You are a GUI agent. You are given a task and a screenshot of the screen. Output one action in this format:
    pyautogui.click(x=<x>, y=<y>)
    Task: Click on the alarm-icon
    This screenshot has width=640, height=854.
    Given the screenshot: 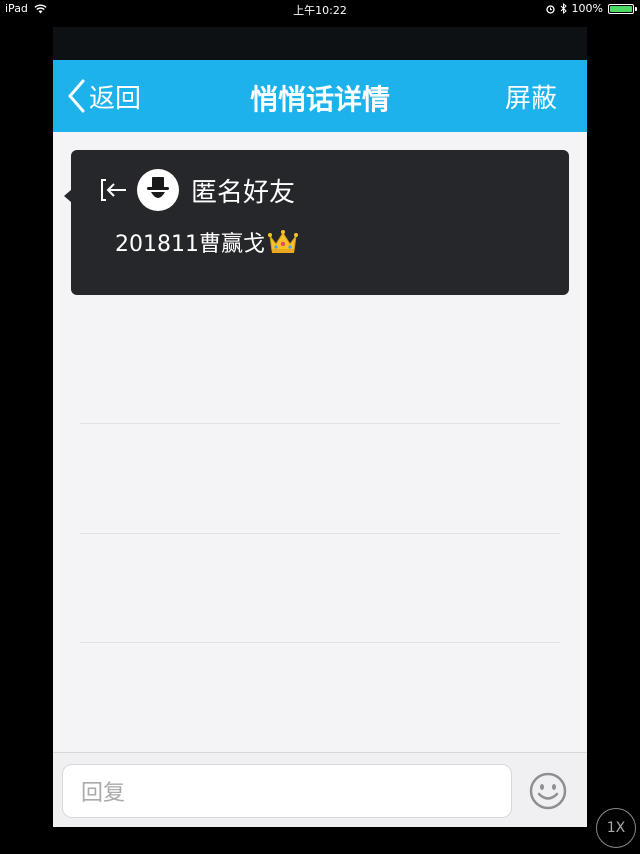 What is the action you would take?
    pyautogui.click(x=550, y=9)
    